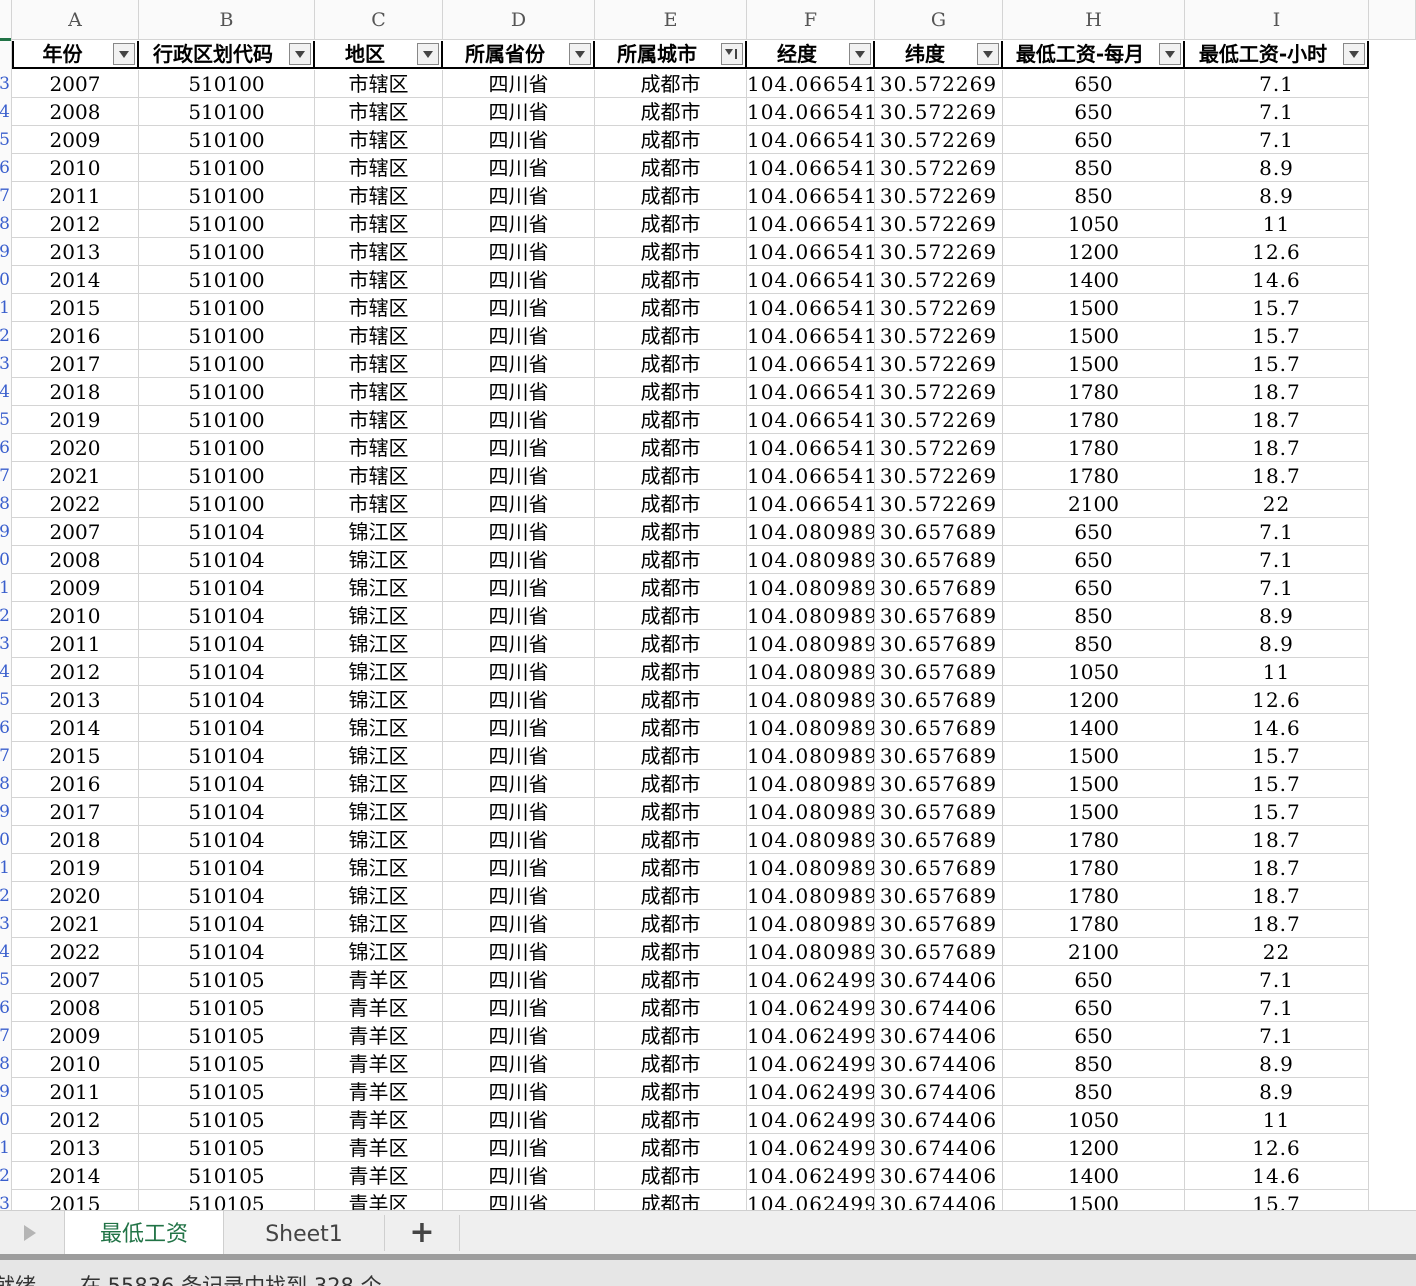 The height and width of the screenshot is (1286, 1416). What do you see at coordinates (75, 308) in the screenshot?
I see `table-cell: 2015` at bounding box center [75, 308].